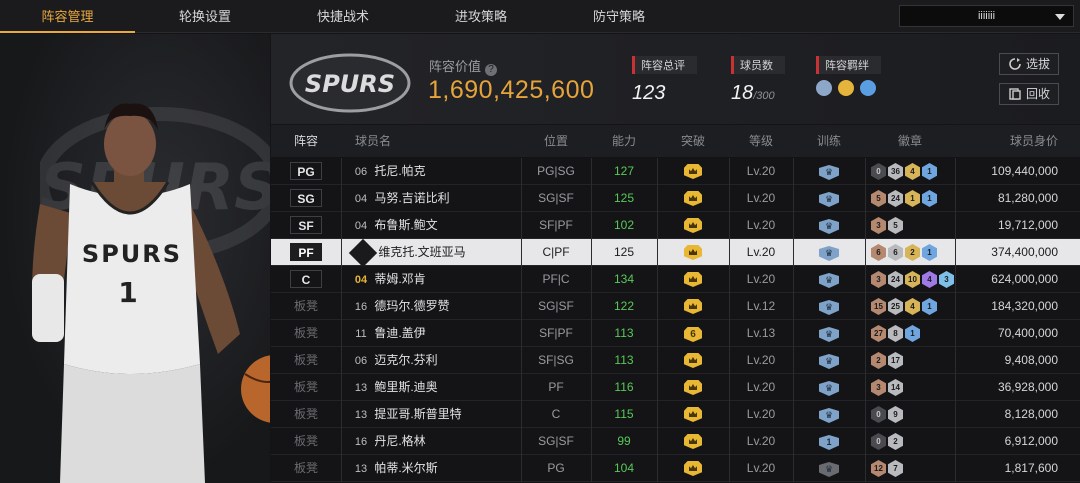  I want to click on account-dropdown: iiiiiii, so click(986, 16).